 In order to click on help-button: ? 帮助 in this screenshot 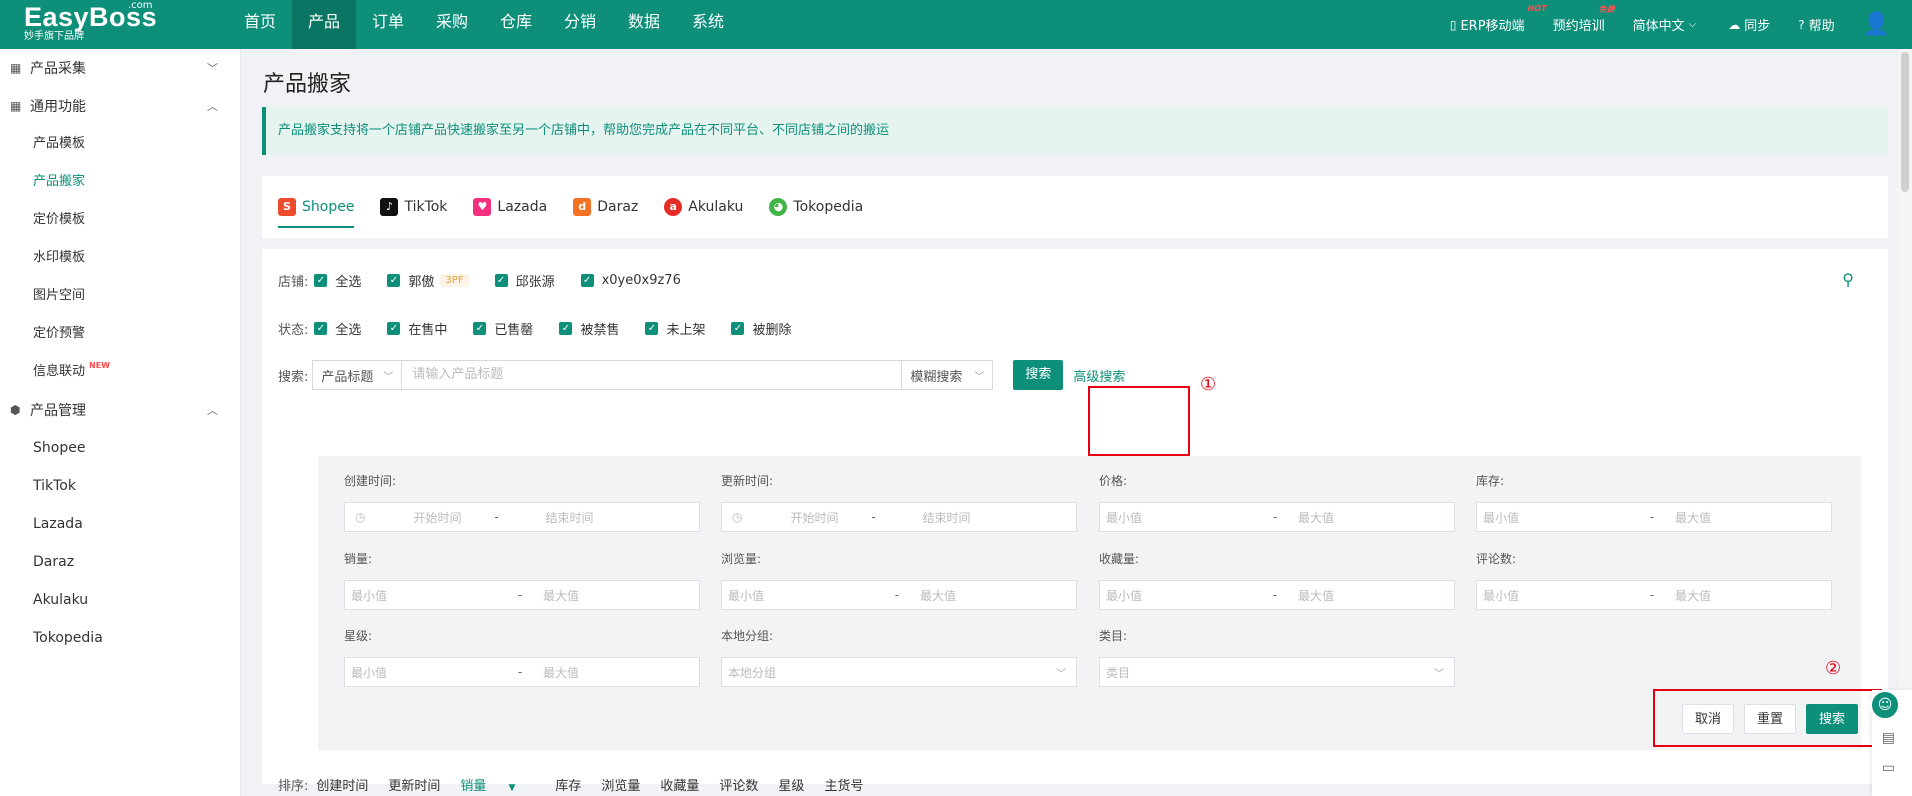, I will do `click(1816, 25)`.